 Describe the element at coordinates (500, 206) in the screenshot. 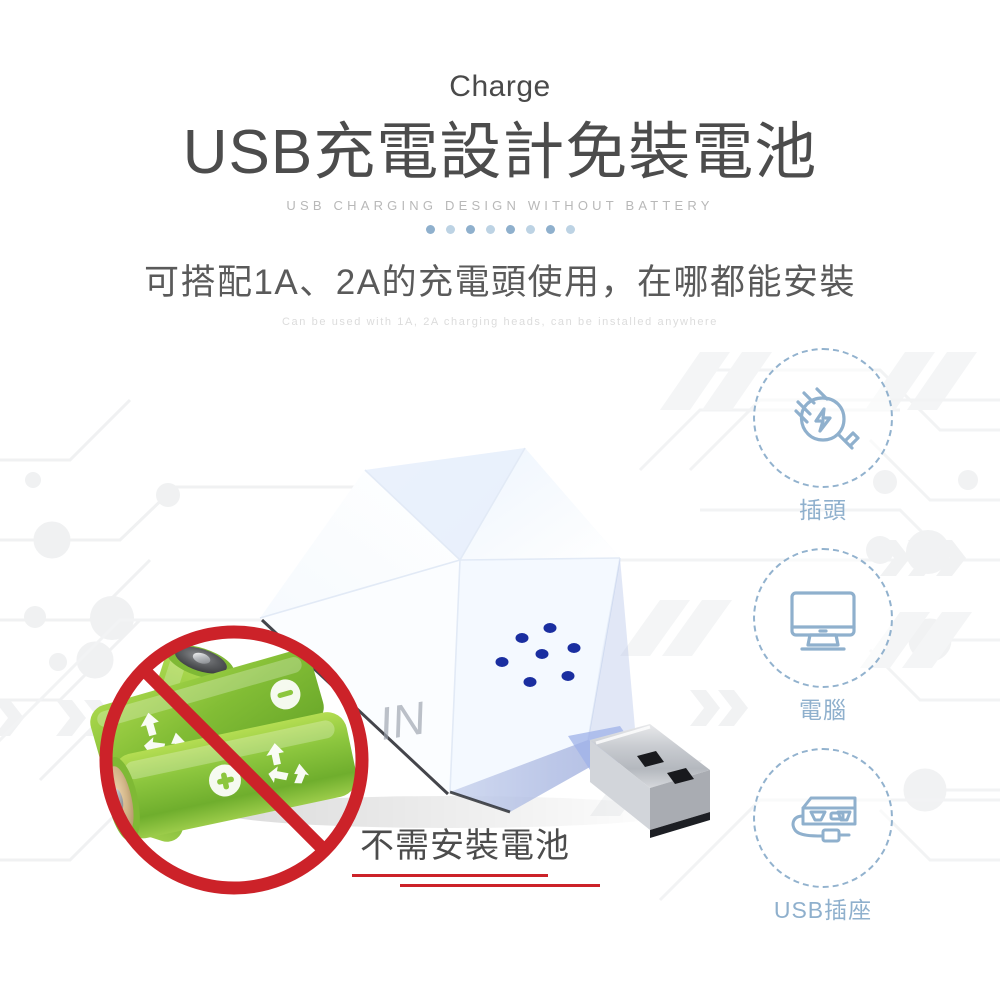

I see `page-title-english: USB CHARGING DESIGN WITHOUT BATTERY` at that location.